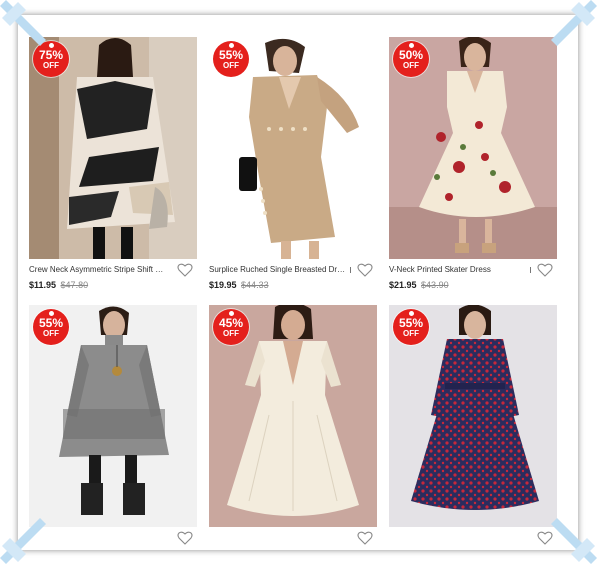 This screenshot has width=597, height=564. I want to click on discount-badge: 45% OFF, so click(231, 327).